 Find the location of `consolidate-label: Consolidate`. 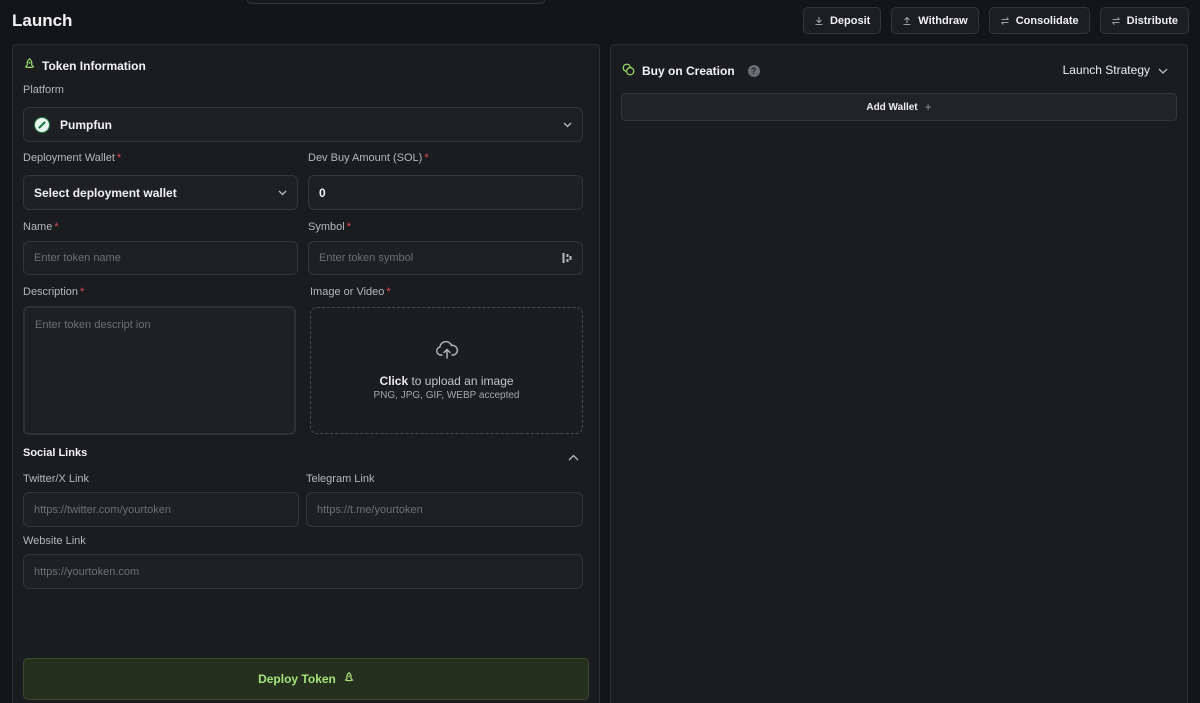

consolidate-label: Consolidate is located at coordinates (1047, 20).